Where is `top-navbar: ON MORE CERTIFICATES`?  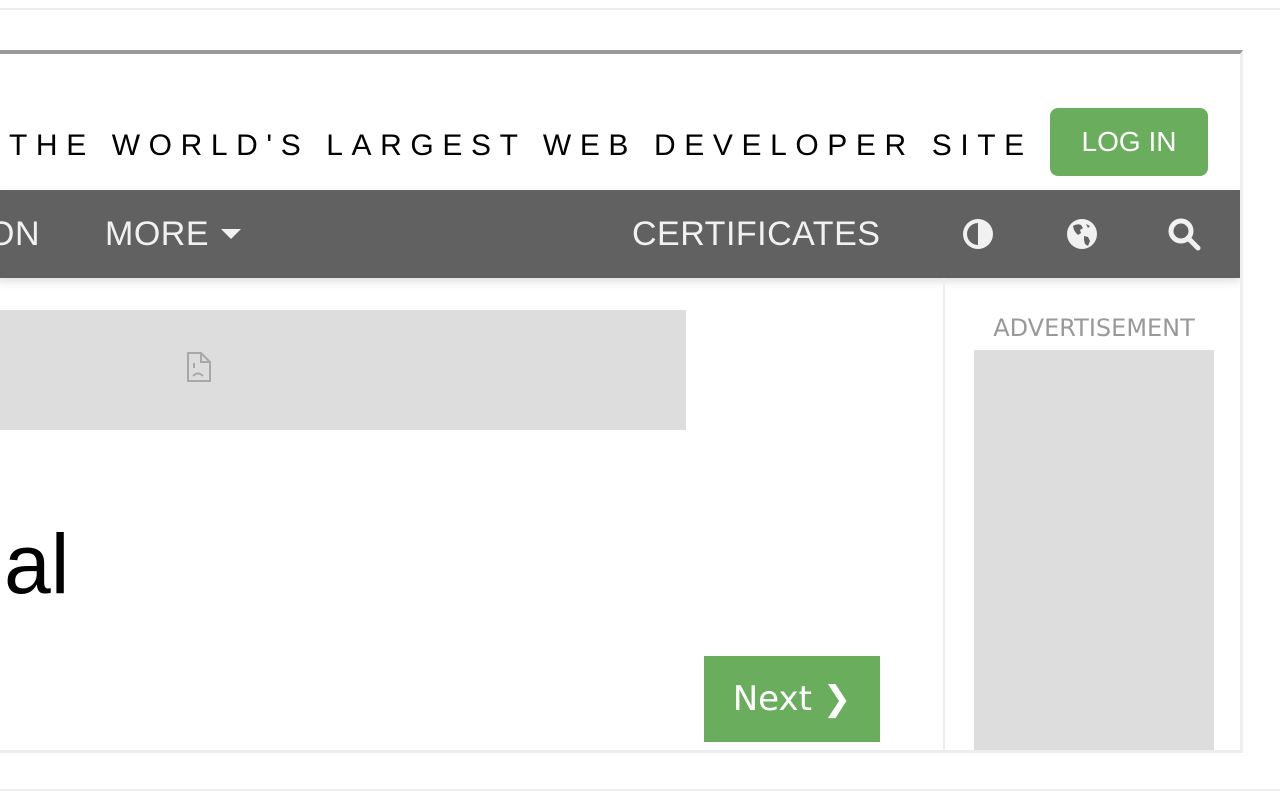 top-navbar: ON MORE CERTIFICATES is located at coordinates (620, 234).